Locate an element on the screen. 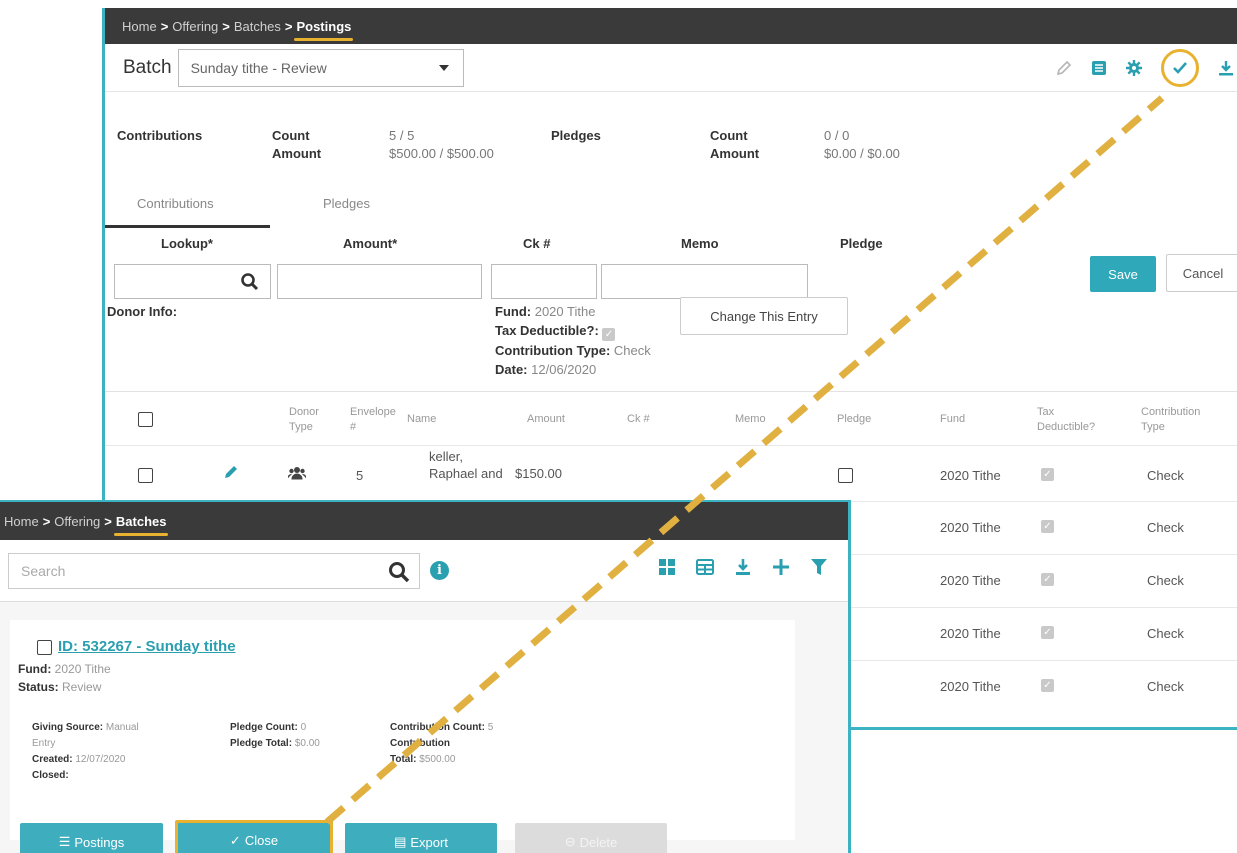 This screenshot has width=1237, height=853. donor-info-label: Donor Info: is located at coordinates (142, 311).